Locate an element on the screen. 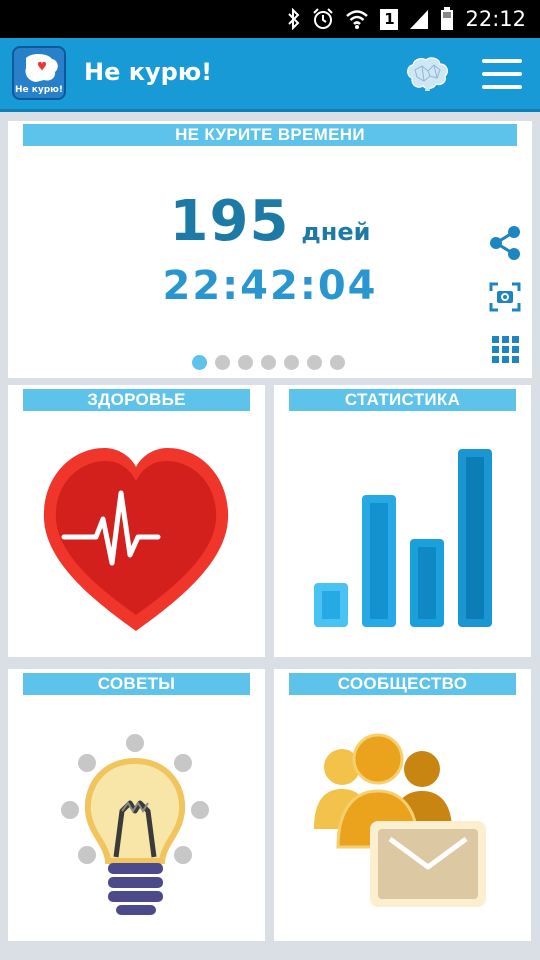 This screenshot has width=540, height=960. stats-tile: СТАТИСТИКА is located at coordinates (402, 521).